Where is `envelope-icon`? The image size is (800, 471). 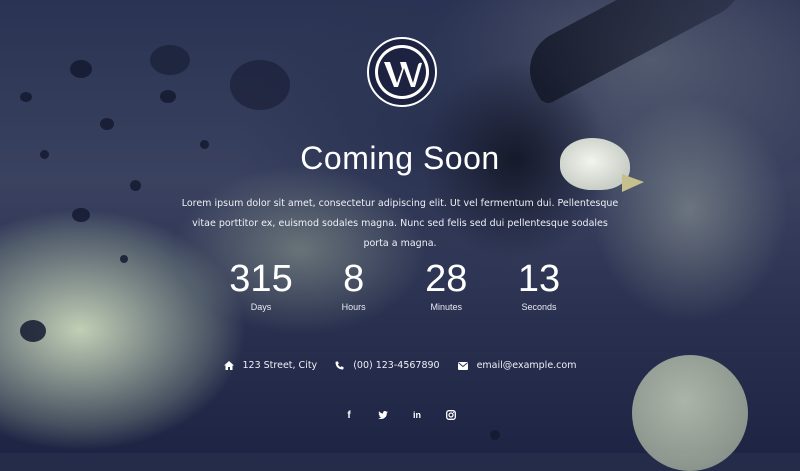 envelope-icon is located at coordinates (462, 365).